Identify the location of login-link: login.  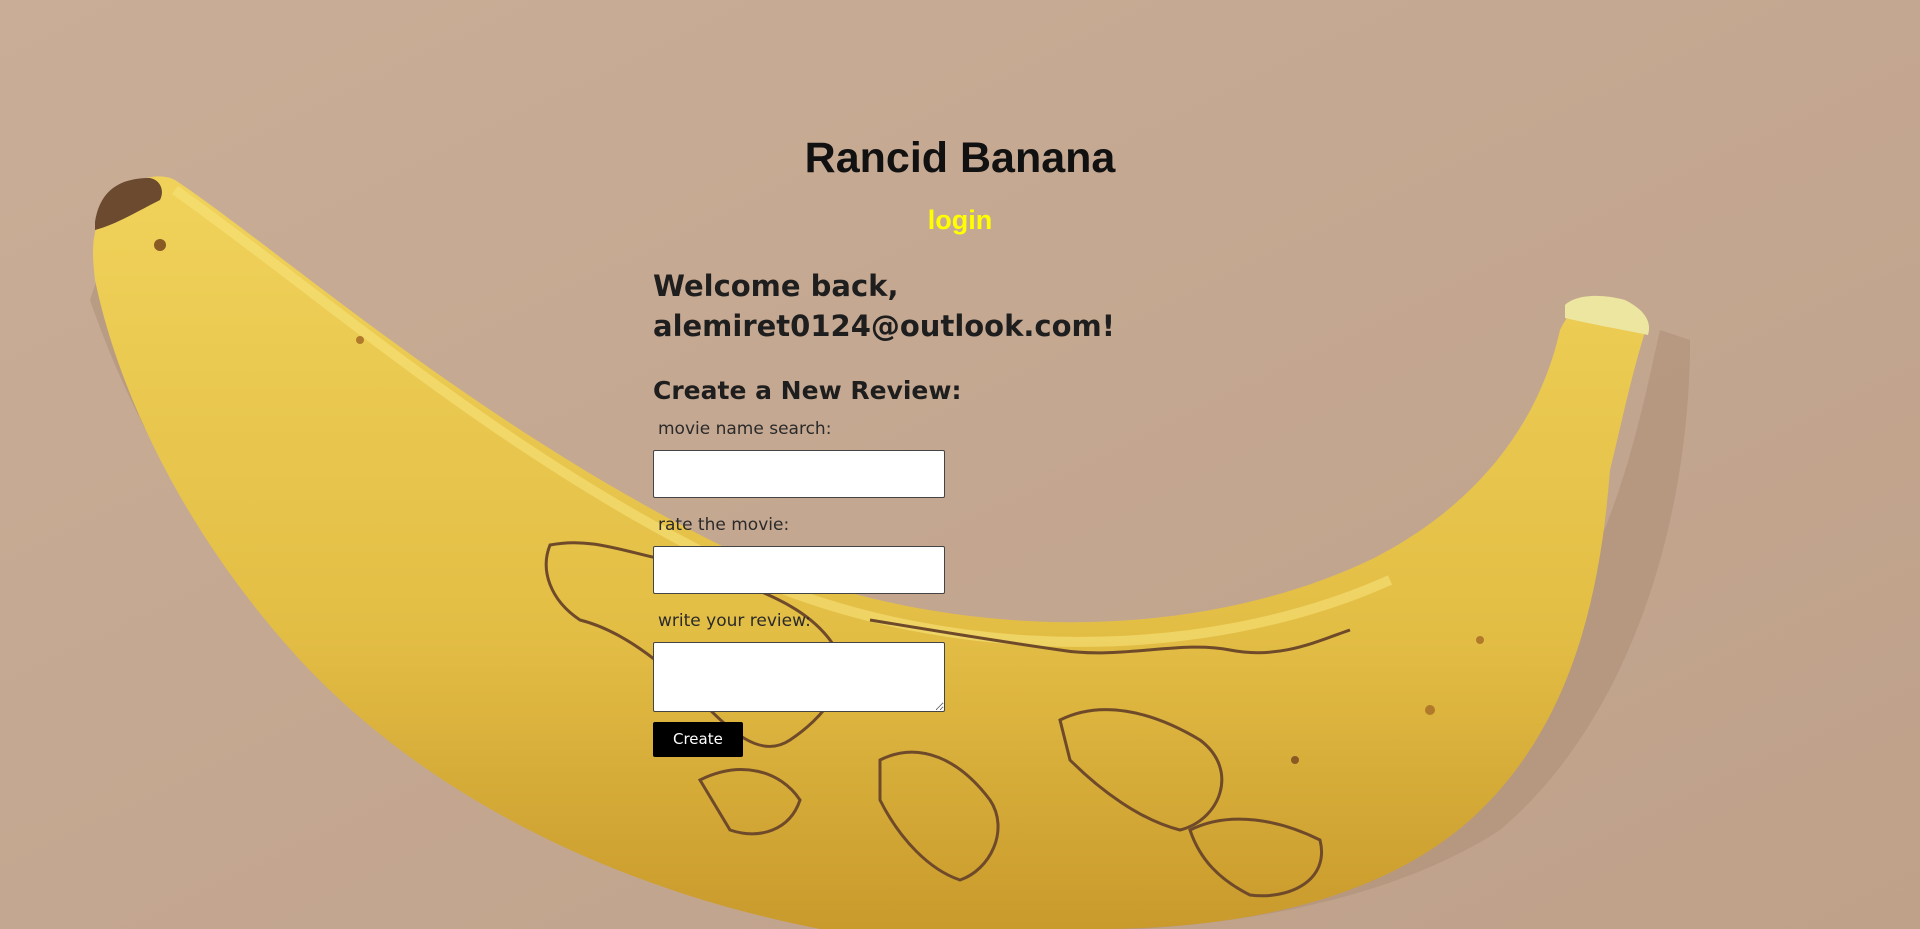
(960, 220).